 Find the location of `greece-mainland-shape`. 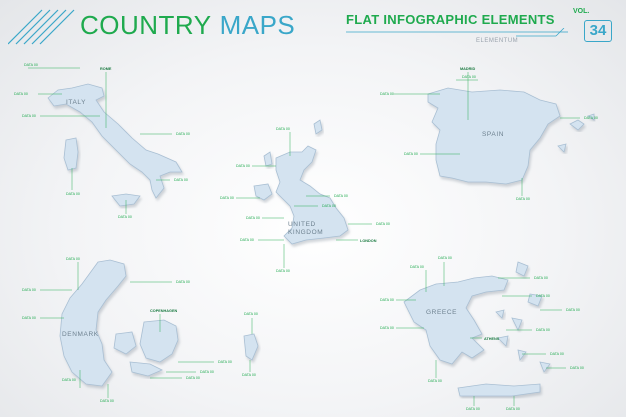

greece-mainland-shape is located at coordinates (456, 320).